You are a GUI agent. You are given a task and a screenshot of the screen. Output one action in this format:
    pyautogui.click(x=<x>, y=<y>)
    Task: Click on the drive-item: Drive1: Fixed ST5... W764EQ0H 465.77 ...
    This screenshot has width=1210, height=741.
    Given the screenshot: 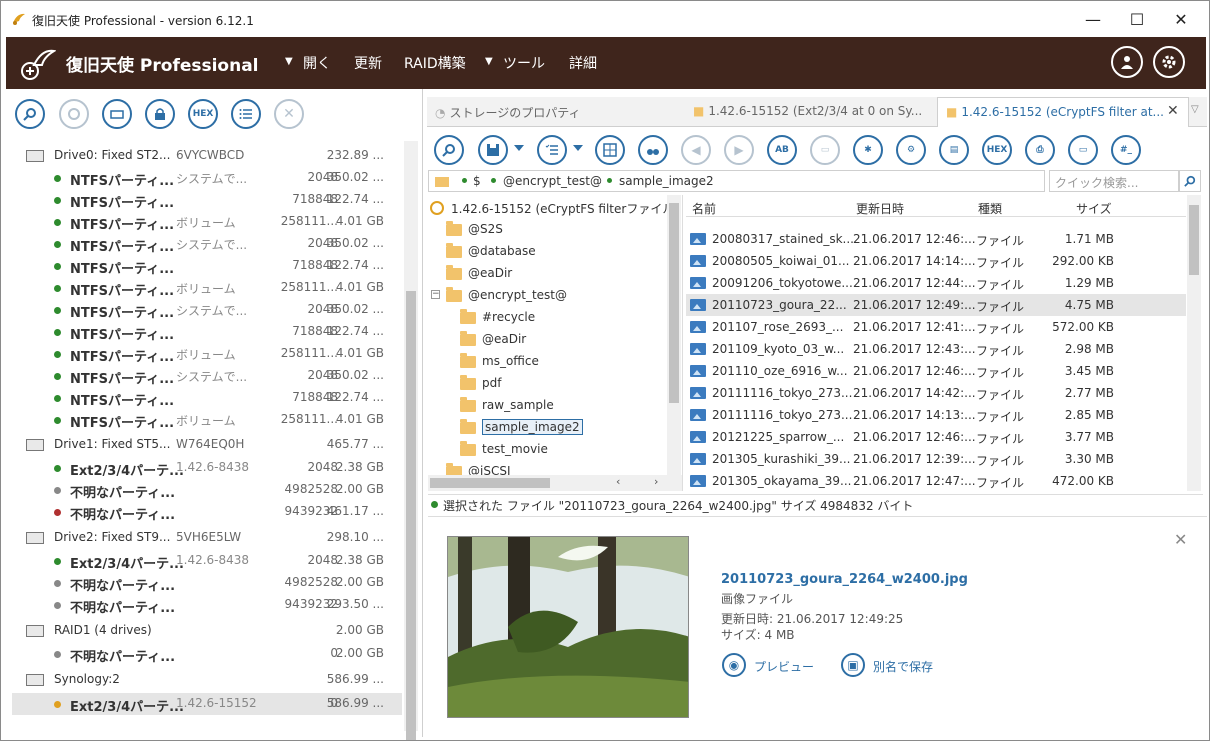 What is the action you would take?
    pyautogui.click(x=221, y=445)
    